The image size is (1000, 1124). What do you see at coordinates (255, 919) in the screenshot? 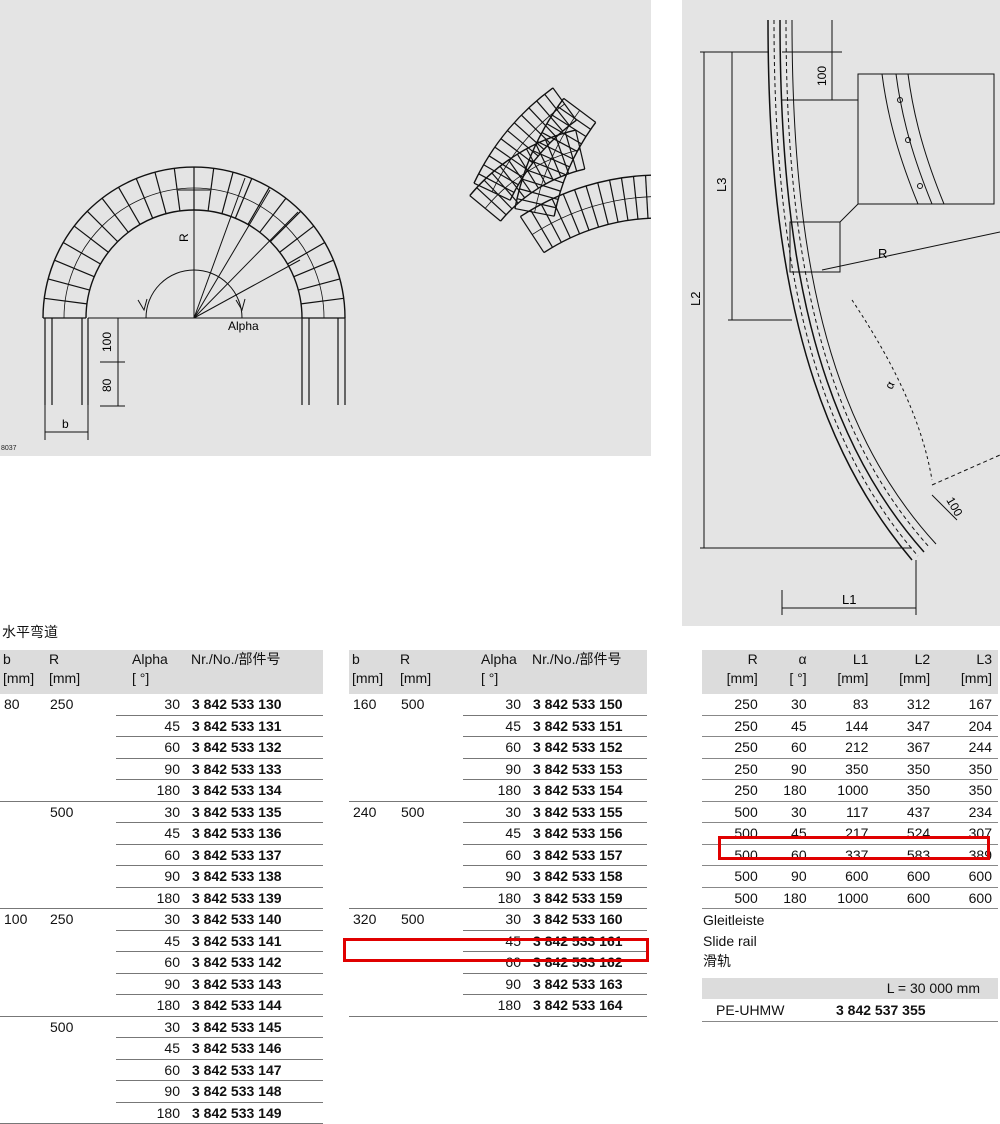
I see `part-number-cell: 3 842 533 140` at bounding box center [255, 919].